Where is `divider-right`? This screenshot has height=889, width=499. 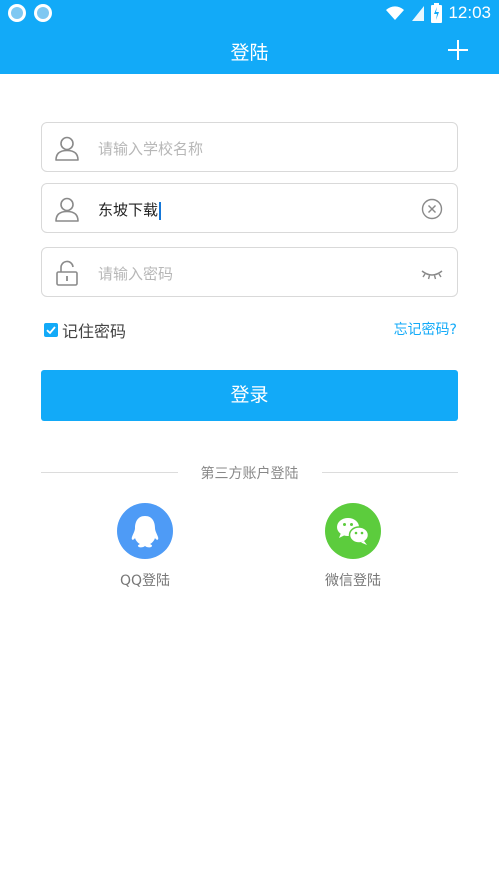 divider-right is located at coordinates (390, 472).